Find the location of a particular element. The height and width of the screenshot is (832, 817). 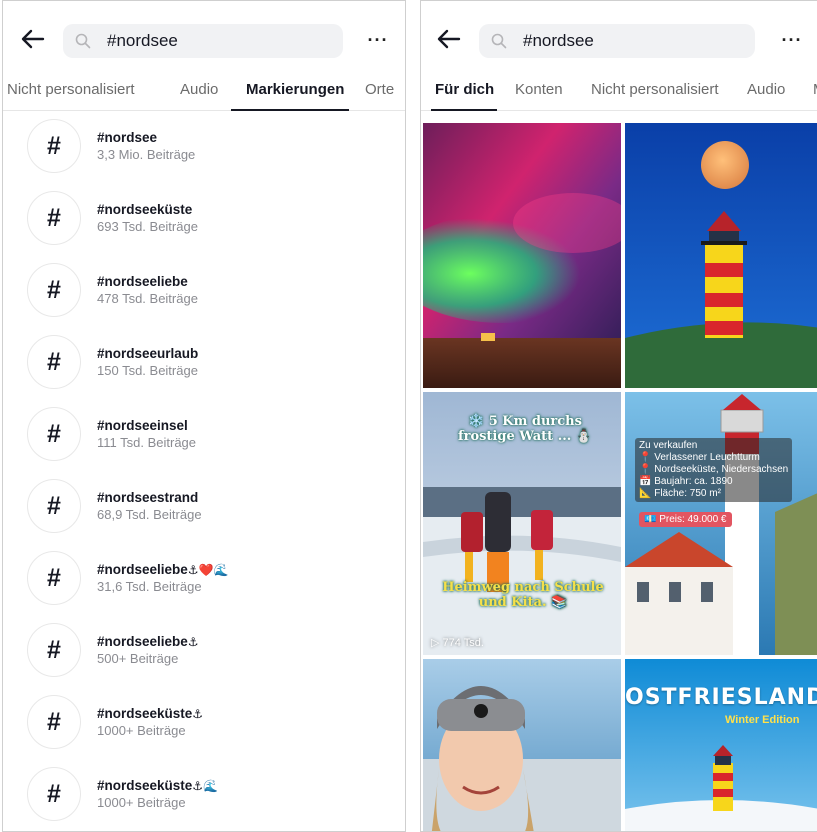

aurora-beach-thumbnail is located at coordinates (522, 255).